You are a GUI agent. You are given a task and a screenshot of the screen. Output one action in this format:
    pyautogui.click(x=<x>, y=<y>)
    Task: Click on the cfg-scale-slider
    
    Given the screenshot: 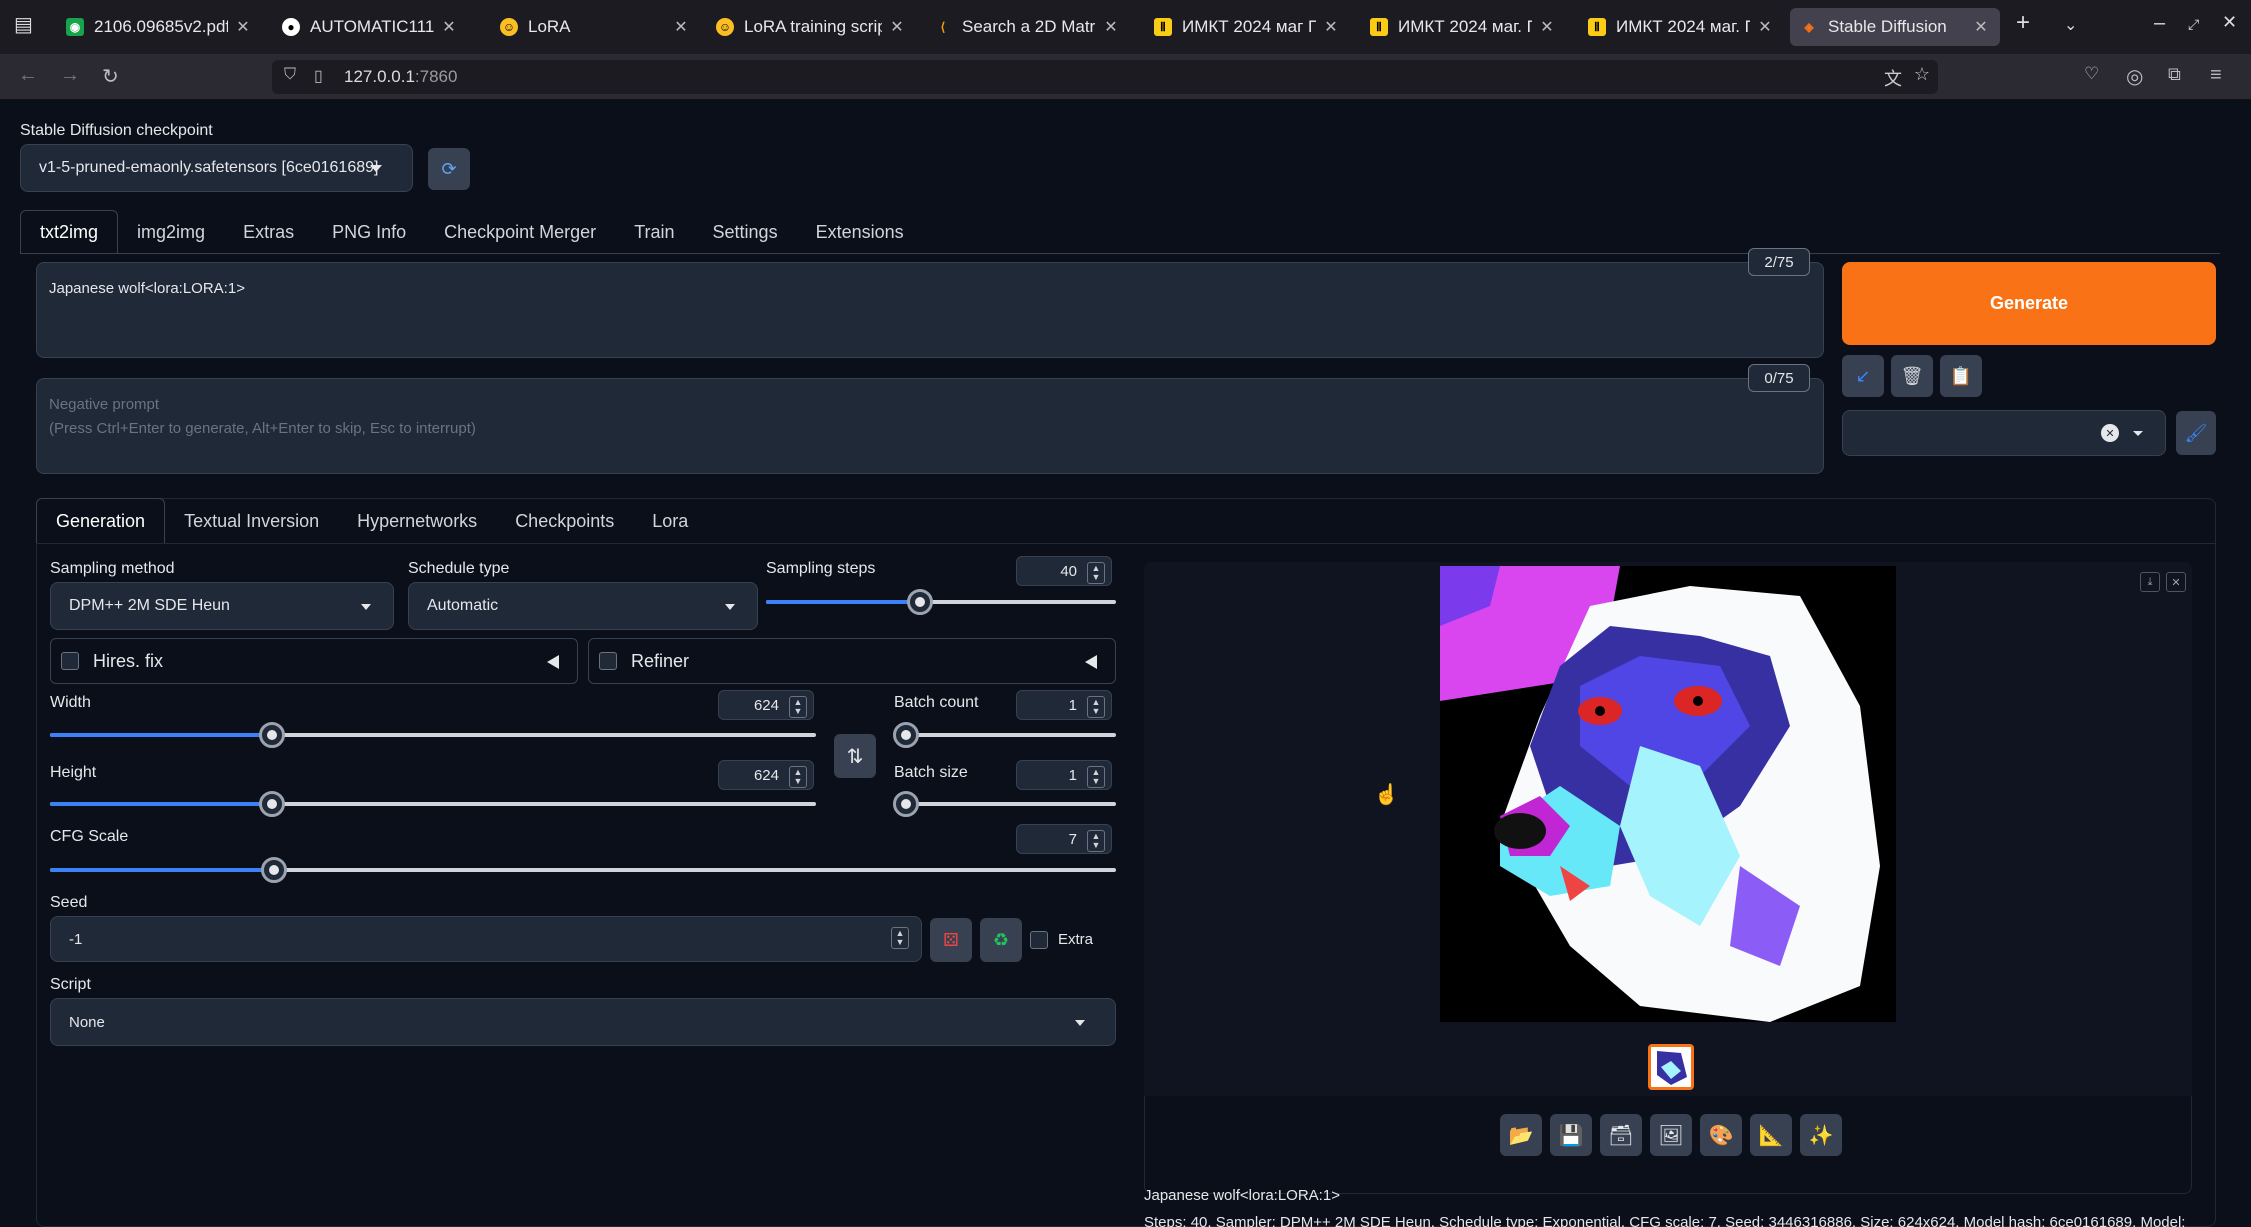 What is the action you would take?
    pyautogui.click(x=583, y=870)
    